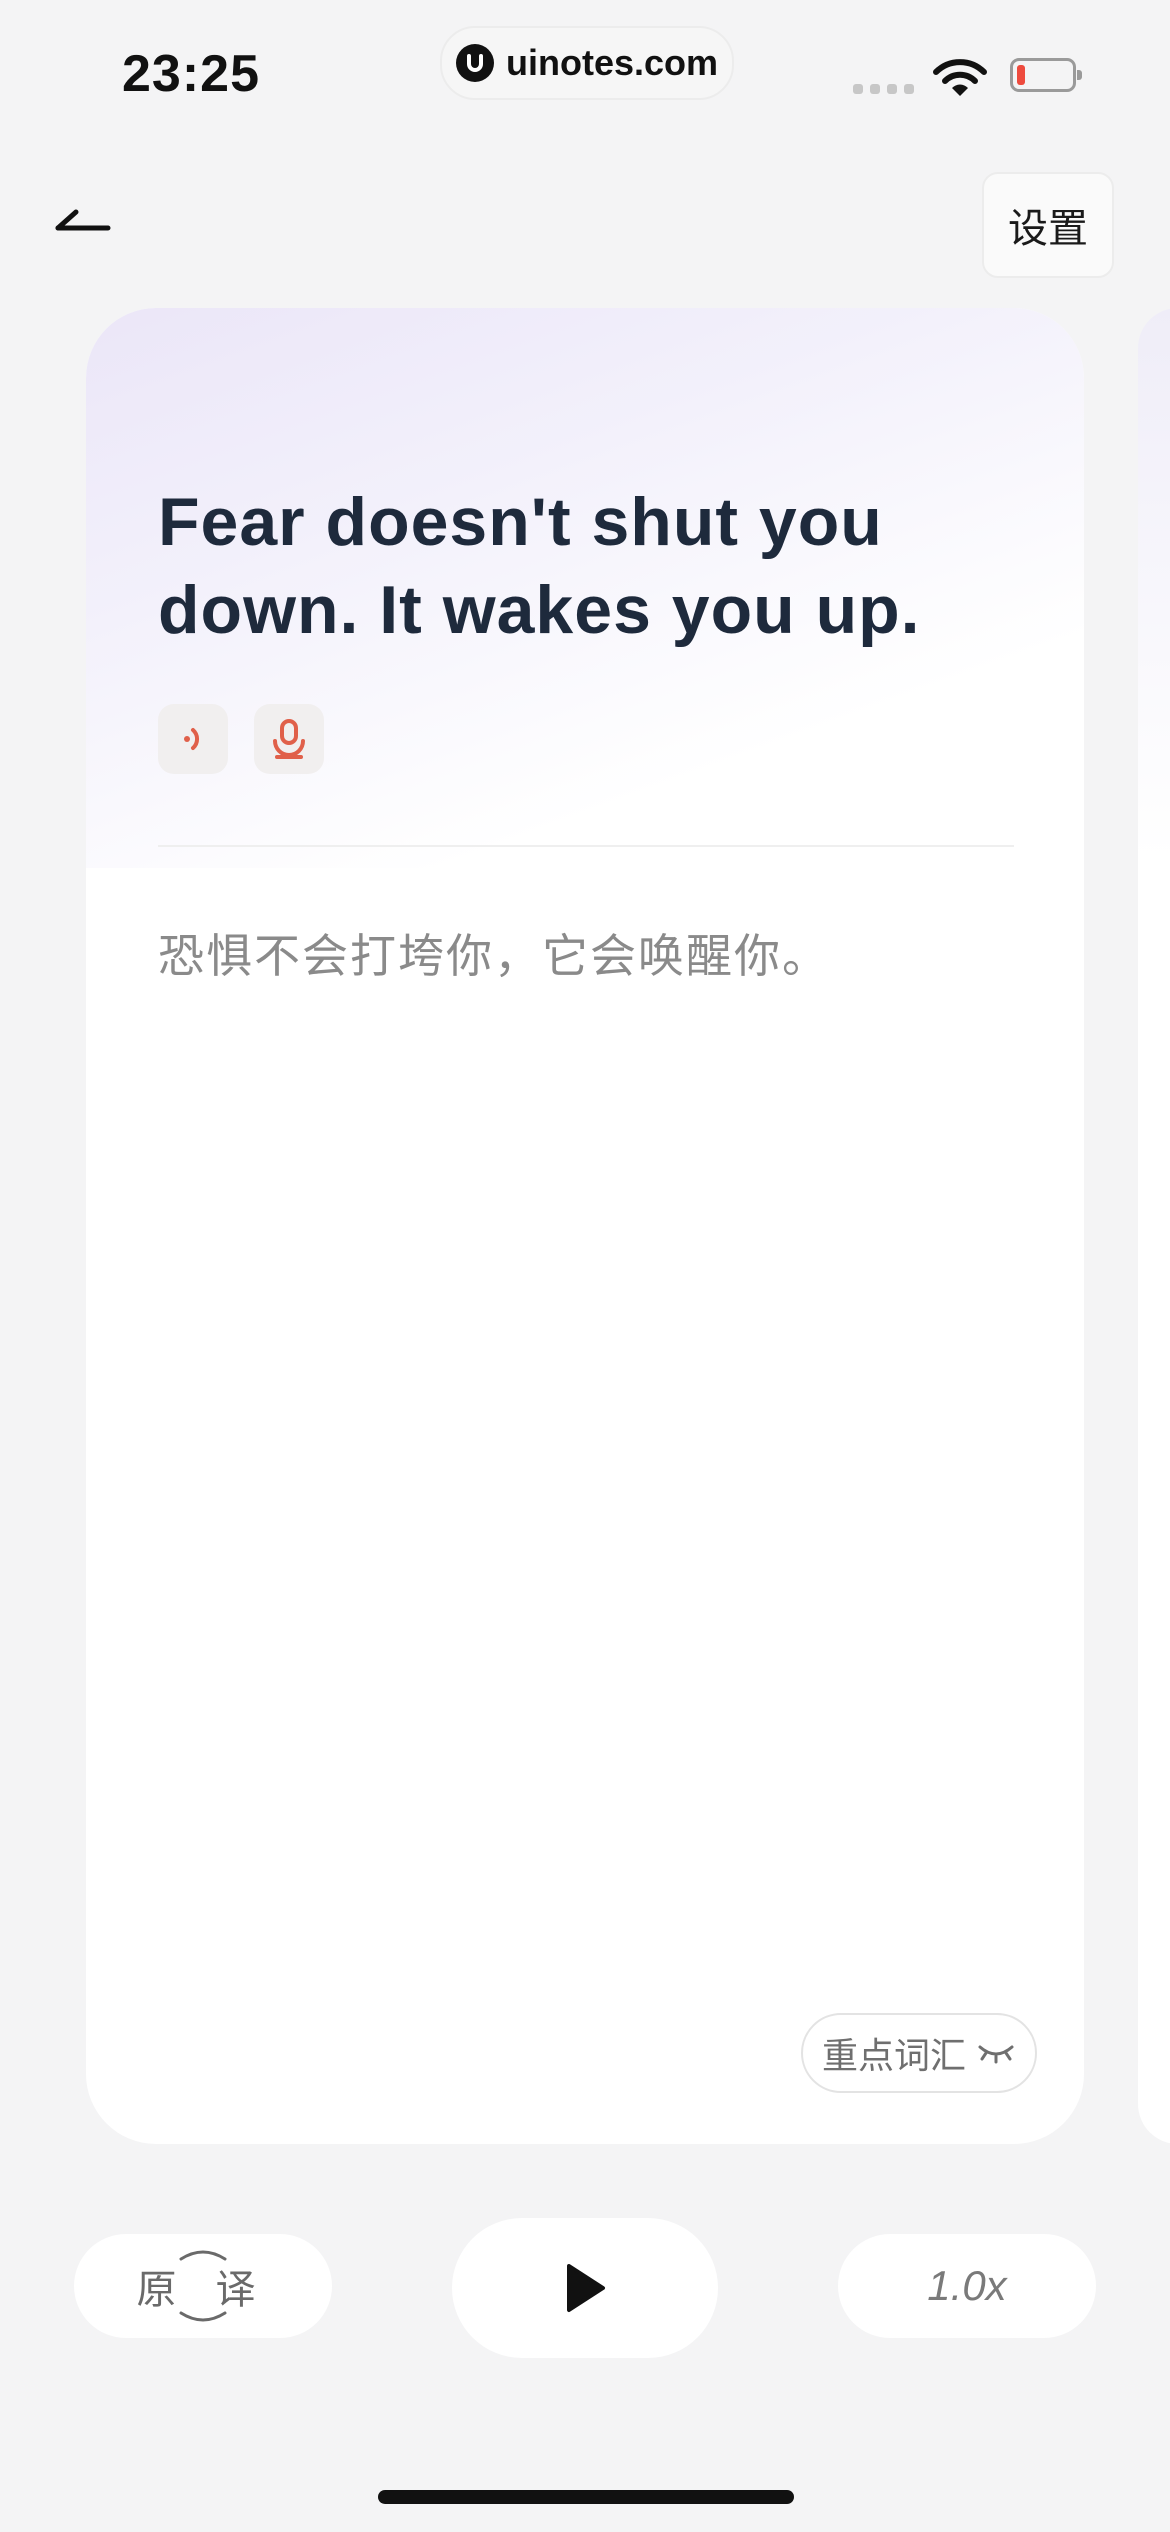 The width and height of the screenshot is (1170, 2532). I want to click on toggle-arc-icon, so click(203, 2286).